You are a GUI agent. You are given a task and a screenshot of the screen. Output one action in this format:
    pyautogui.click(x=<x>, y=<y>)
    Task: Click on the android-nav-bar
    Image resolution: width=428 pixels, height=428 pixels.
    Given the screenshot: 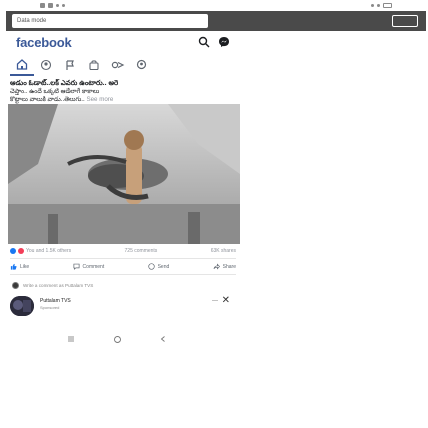 What is the action you would take?
    pyautogui.click(x=124, y=339)
    